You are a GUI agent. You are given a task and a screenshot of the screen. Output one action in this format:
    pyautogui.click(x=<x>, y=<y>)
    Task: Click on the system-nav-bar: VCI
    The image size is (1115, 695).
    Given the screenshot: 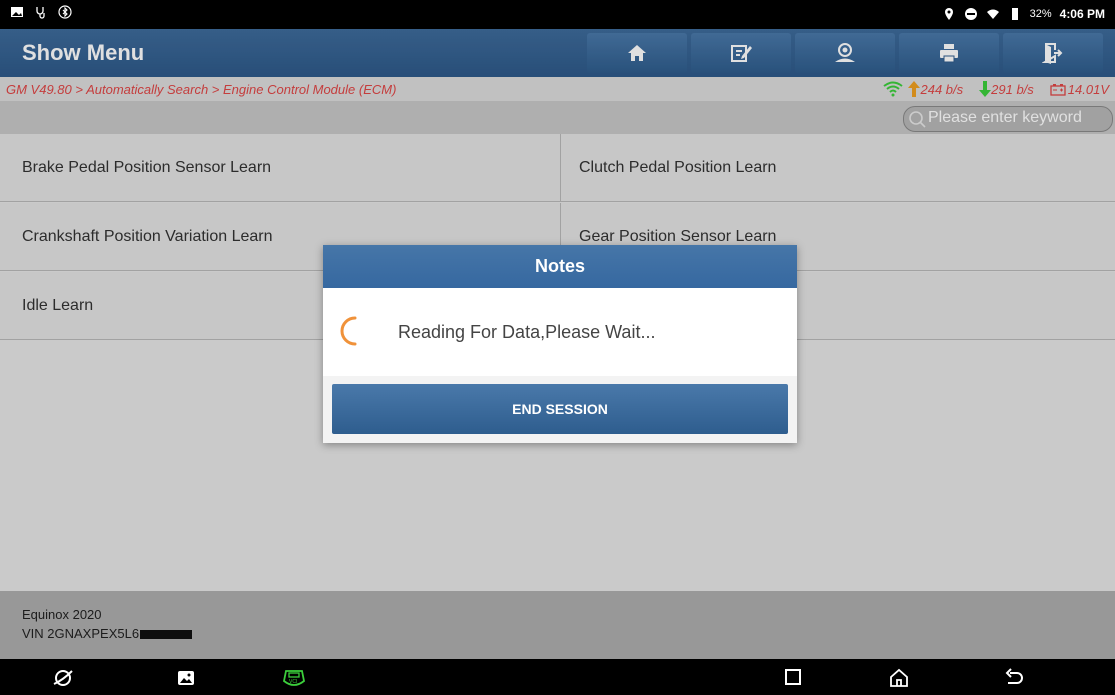 What is the action you would take?
    pyautogui.click(x=557, y=677)
    